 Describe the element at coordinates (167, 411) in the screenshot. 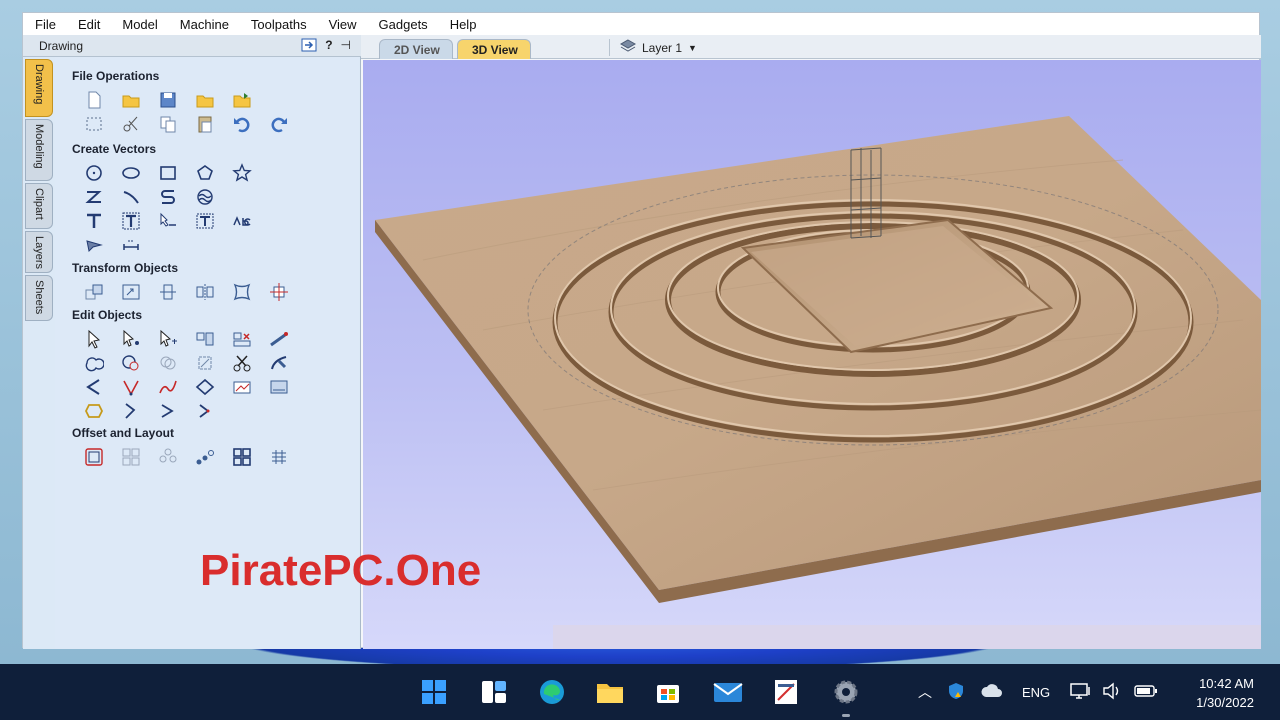

I see `corner-icon` at that location.